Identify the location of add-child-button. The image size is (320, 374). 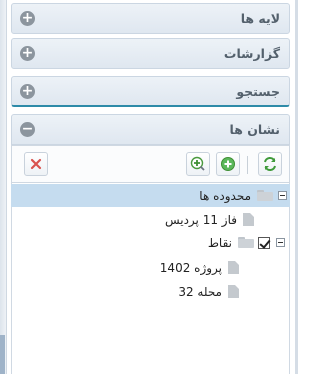
(198, 164).